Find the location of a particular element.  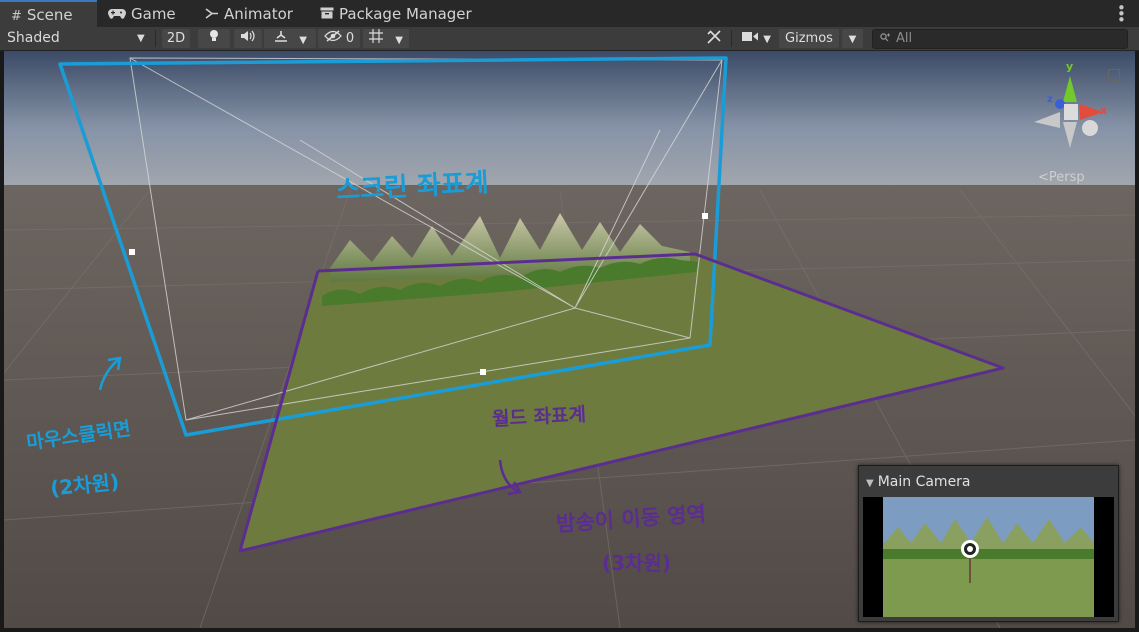

tab-game-label: Game is located at coordinates (153, 14).